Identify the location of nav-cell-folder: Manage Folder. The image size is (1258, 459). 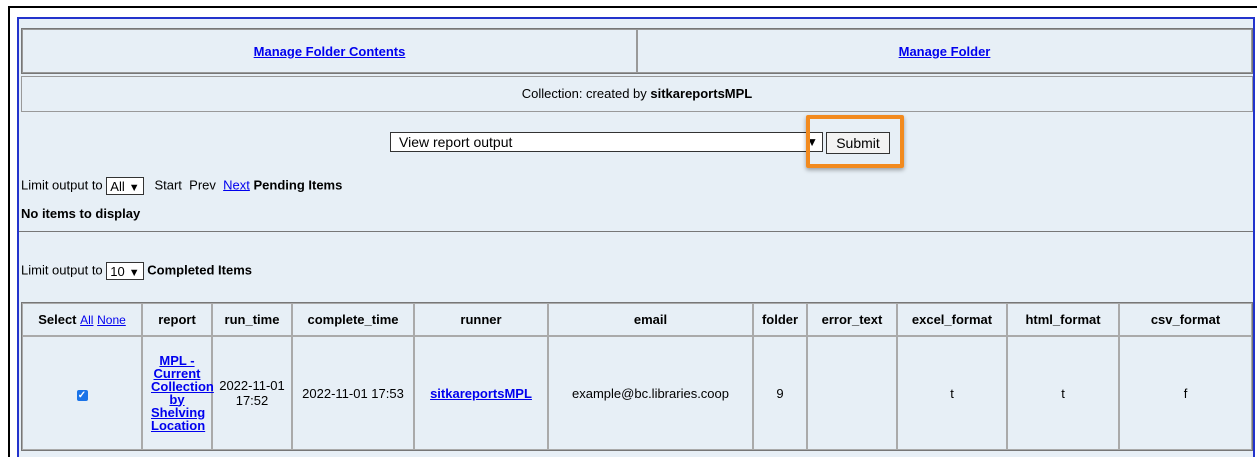
(944, 51).